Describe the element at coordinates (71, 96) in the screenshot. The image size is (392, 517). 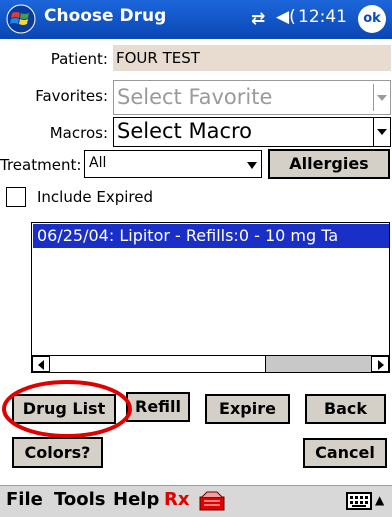
I see `favorites-label: Favorites:` at that location.